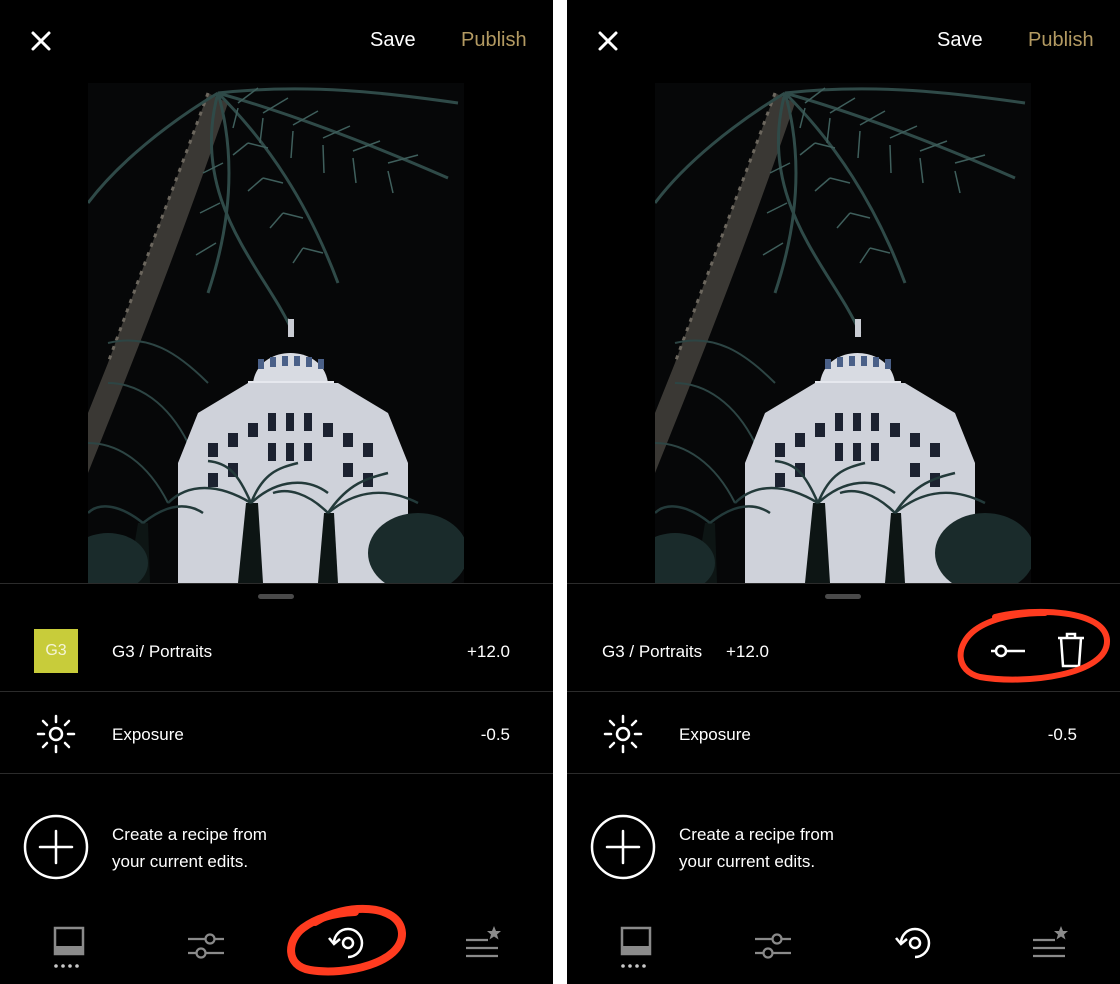  What do you see at coordinates (276, 650) in the screenshot?
I see `preset-row: G3 G3 / Portraits +12.0` at bounding box center [276, 650].